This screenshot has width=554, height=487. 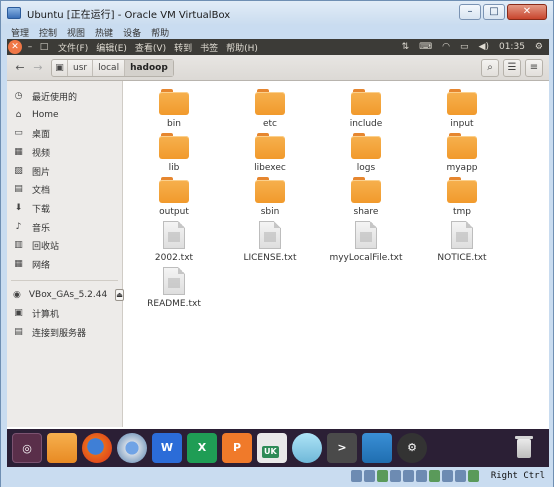 What do you see at coordinates (111, 47) in the screenshot?
I see `menu-edit: 编辑(E)` at bounding box center [111, 47].